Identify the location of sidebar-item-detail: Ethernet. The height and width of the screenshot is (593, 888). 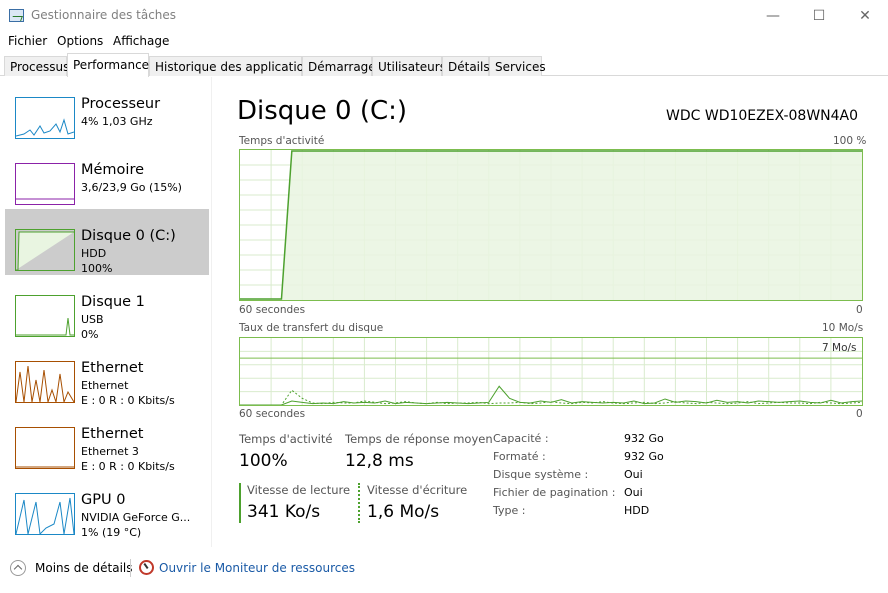
(105, 385).